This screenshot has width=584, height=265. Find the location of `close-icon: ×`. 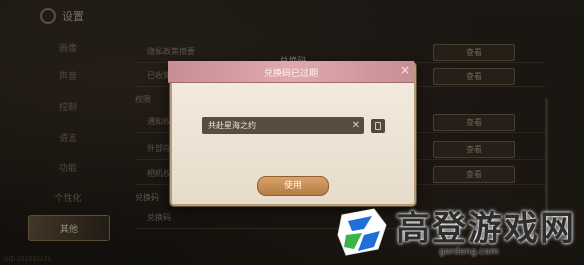

close-icon: × is located at coordinates (405, 70).